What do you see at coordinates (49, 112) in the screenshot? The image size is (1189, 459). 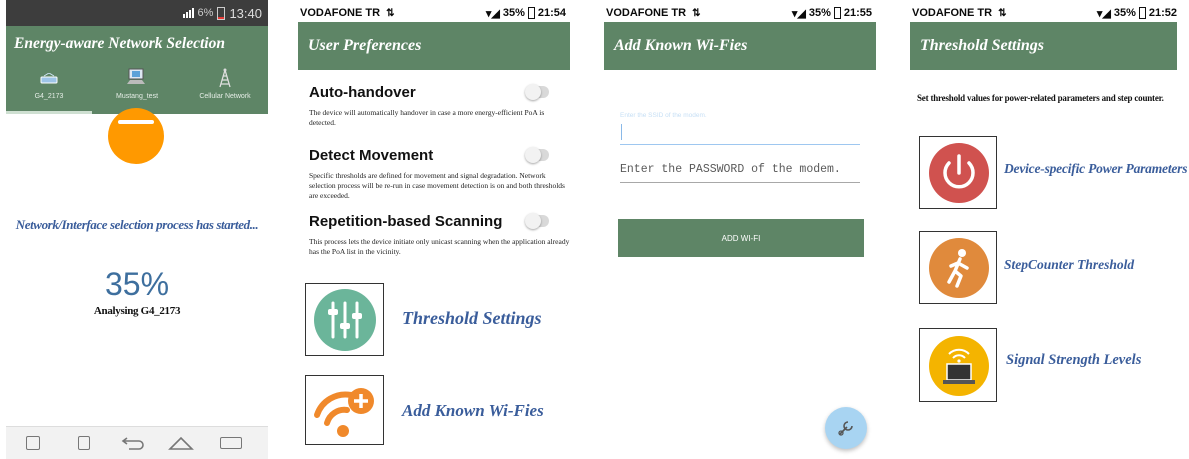 I see `tab-indicator` at bounding box center [49, 112].